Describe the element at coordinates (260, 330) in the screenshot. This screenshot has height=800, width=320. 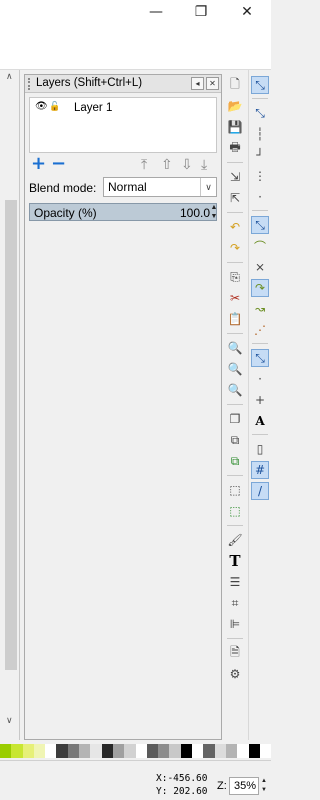
I see `snap-midpoints-icon: ⋰` at that location.